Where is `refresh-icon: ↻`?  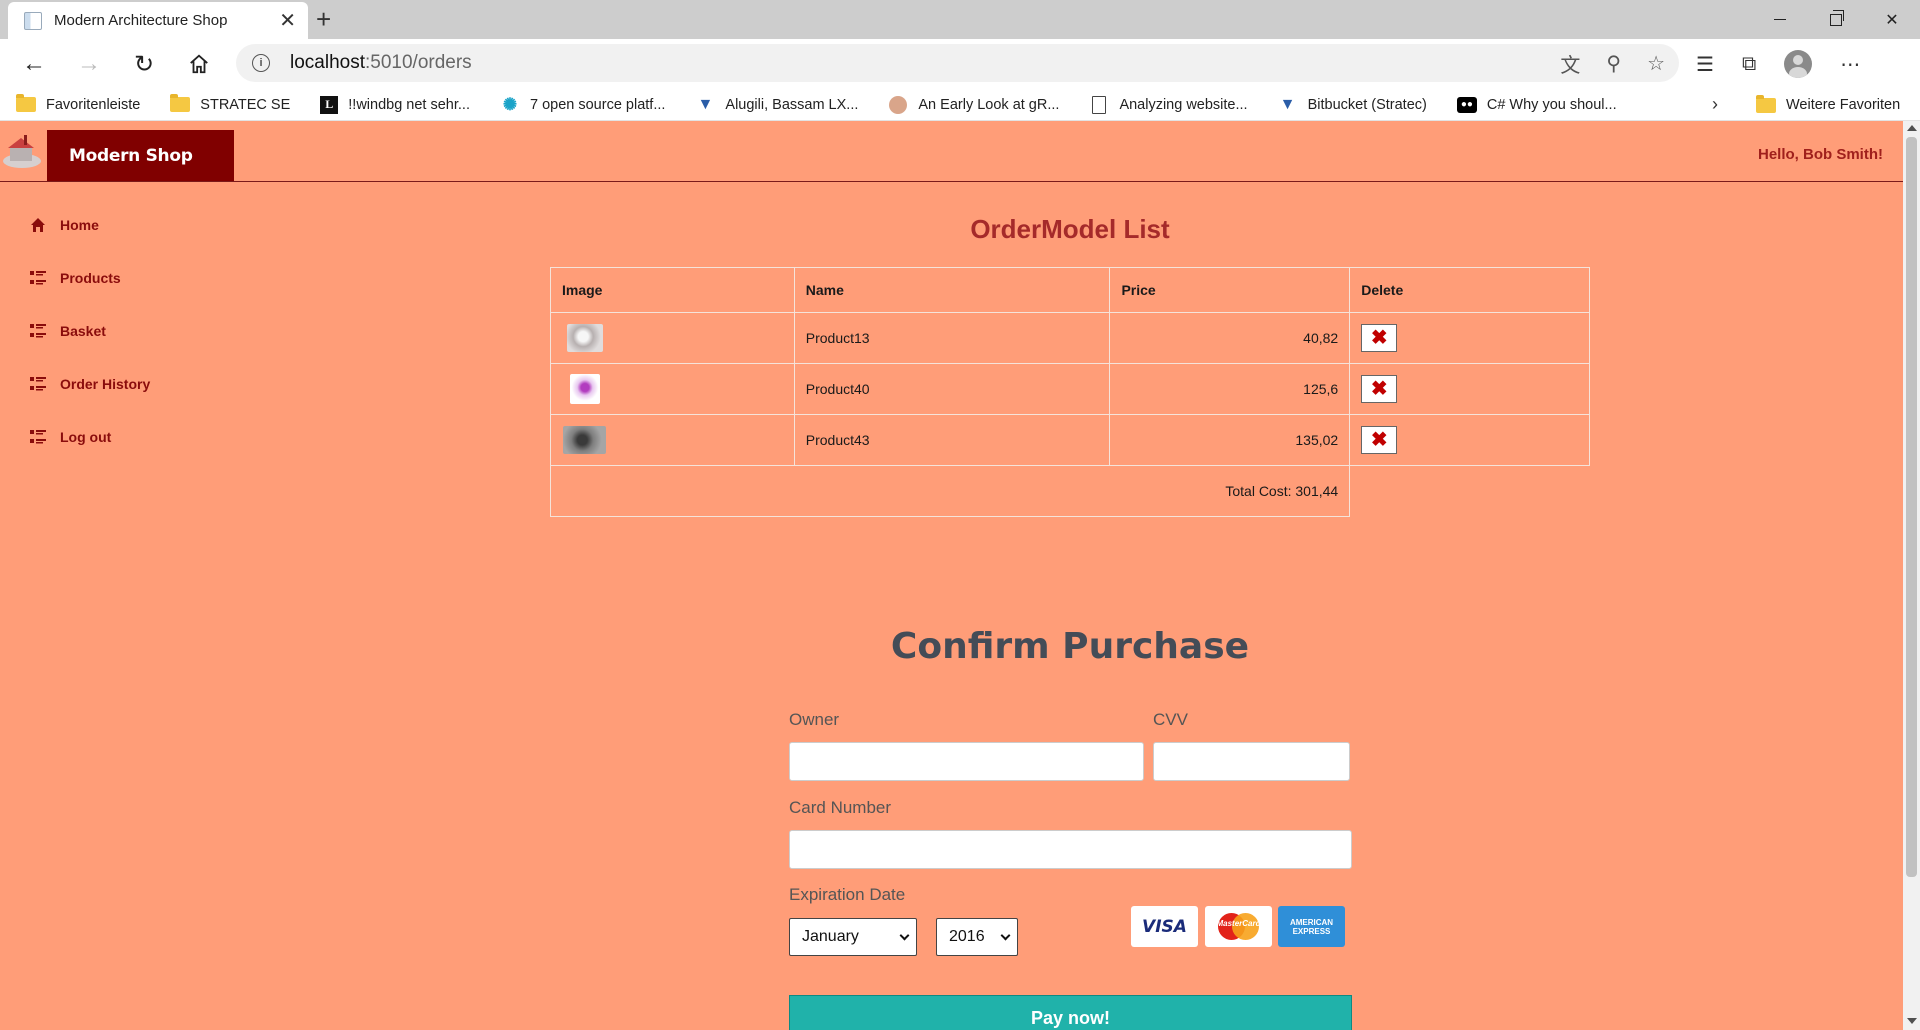 refresh-icon: ↻ is located at coordinates (144, 64).